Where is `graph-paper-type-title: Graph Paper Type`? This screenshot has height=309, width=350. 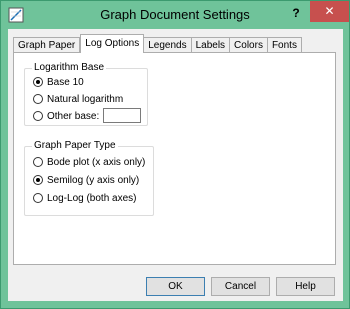 graph-paper-type-title: Graph Paper Type is located at coordinates (75, 146).